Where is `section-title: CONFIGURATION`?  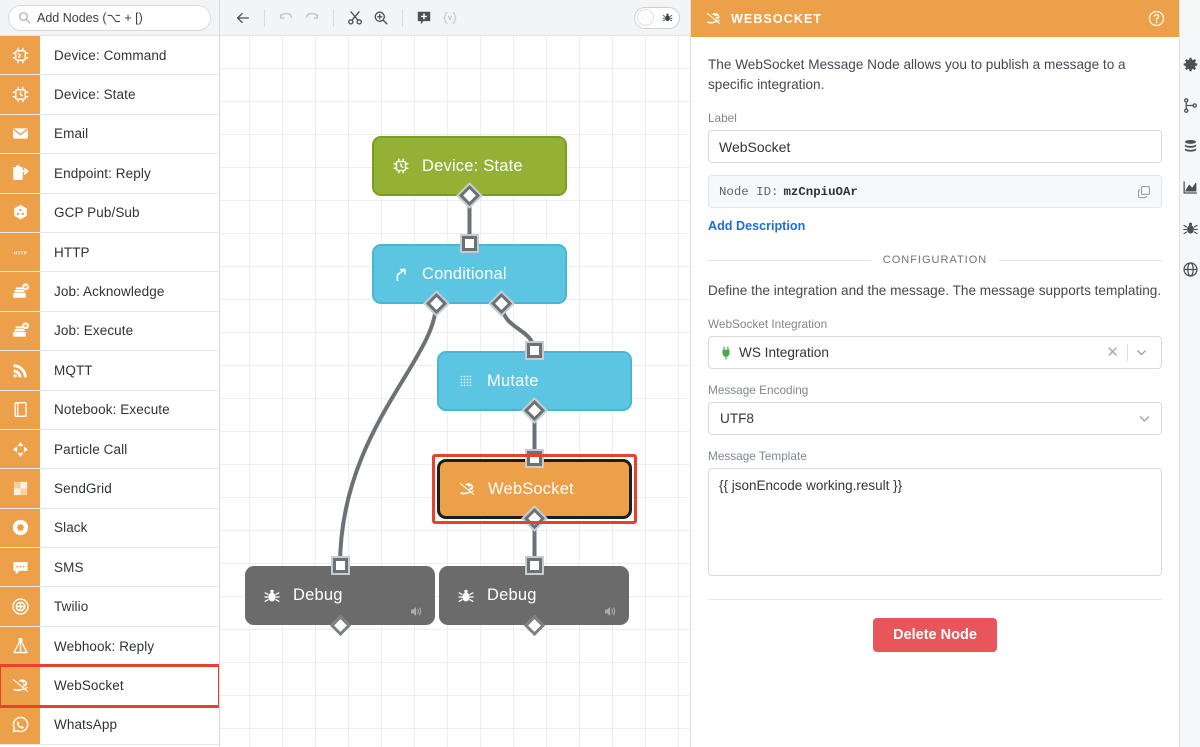 section-title: CONFIGURATION is located at coordinates (935, 260).